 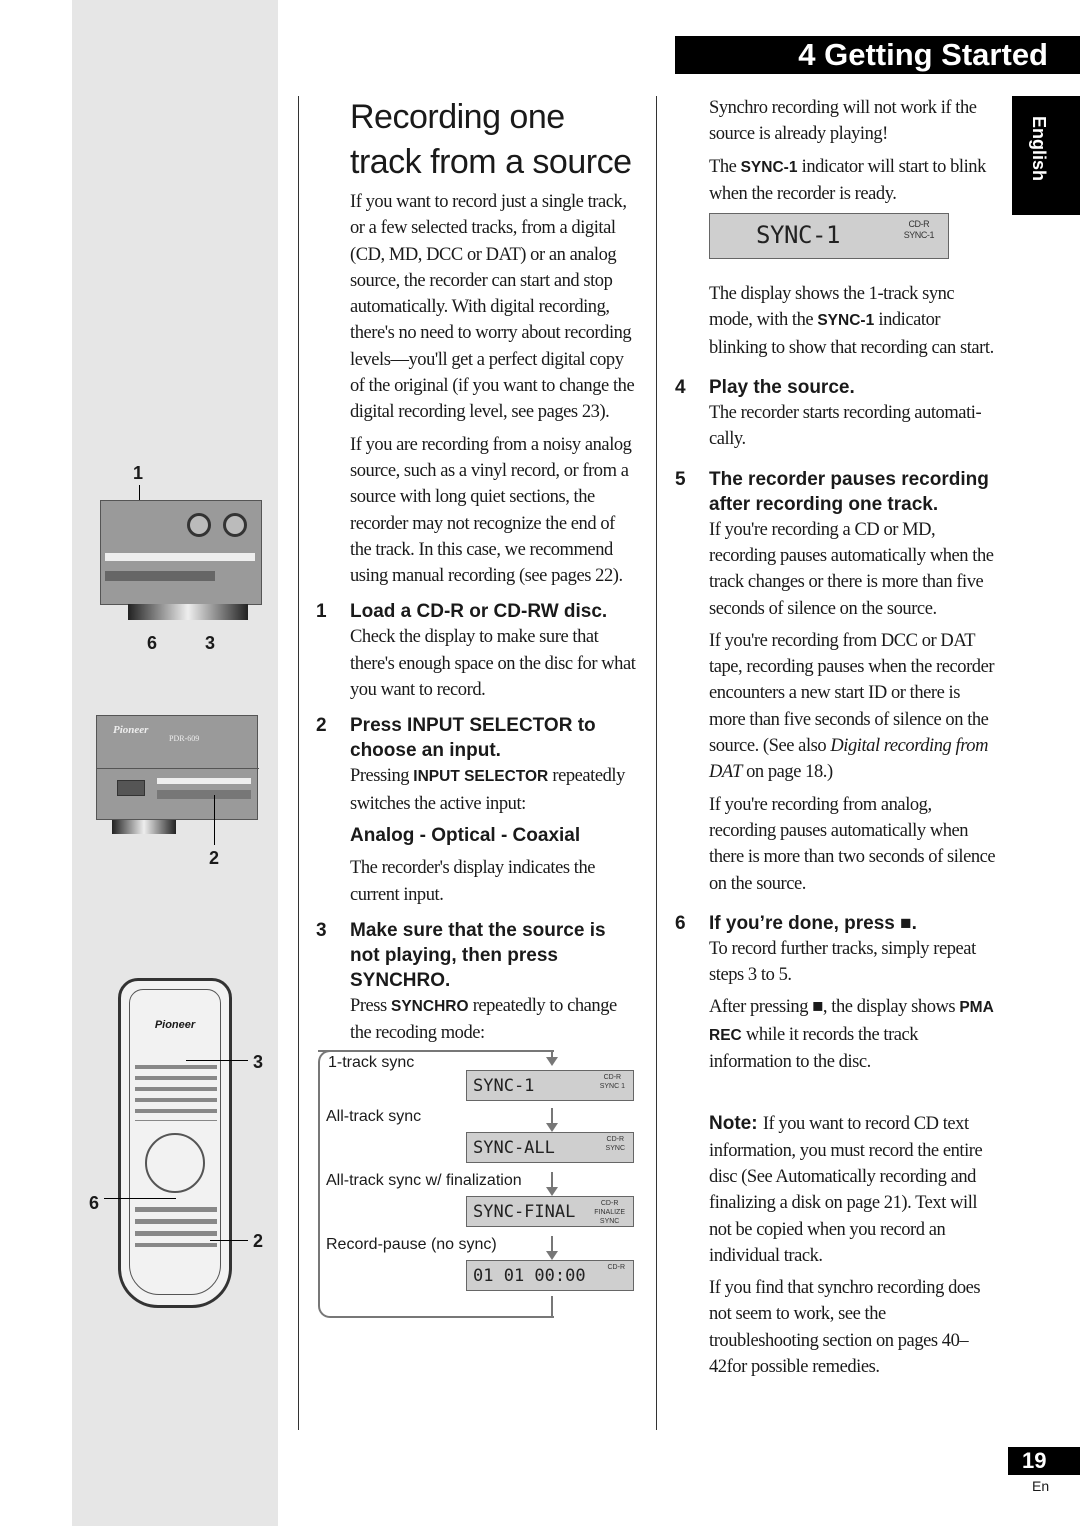 What do you see at coordinates (524, 1212) in the screenshot?
I see `lcd-text: SYNC-FINAL` at bounding box center [524, 1212].